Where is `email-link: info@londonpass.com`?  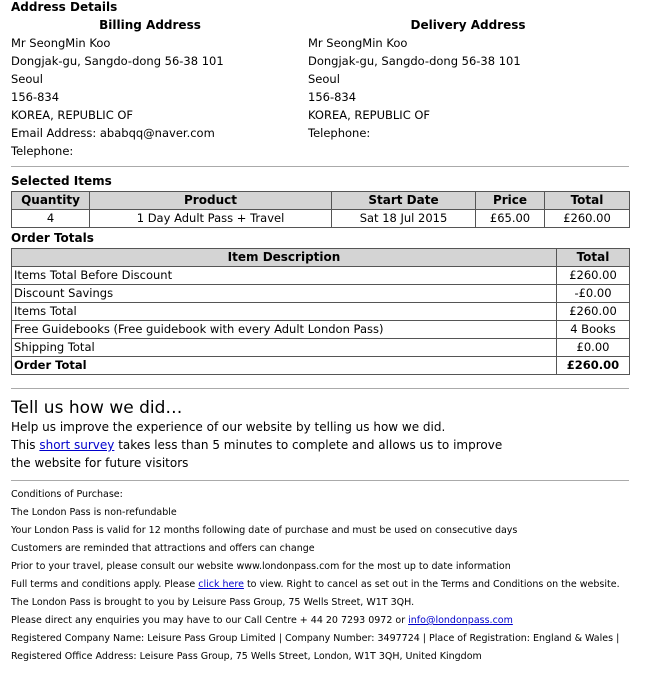
email-link: info@londonpass.com is located at coordinates (460, 620).